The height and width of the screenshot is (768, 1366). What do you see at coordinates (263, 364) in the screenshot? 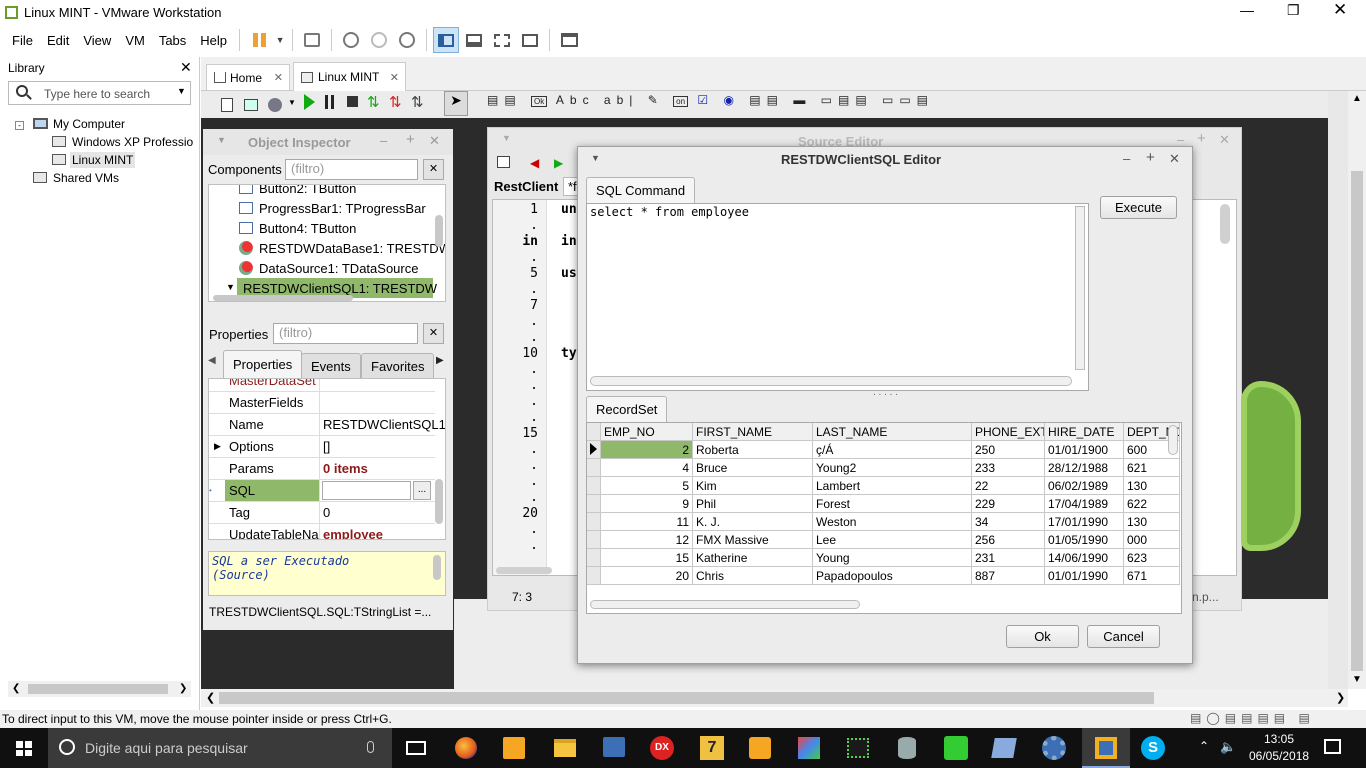
I see `tab-properties: Properties` at bounding box center [263, 364].